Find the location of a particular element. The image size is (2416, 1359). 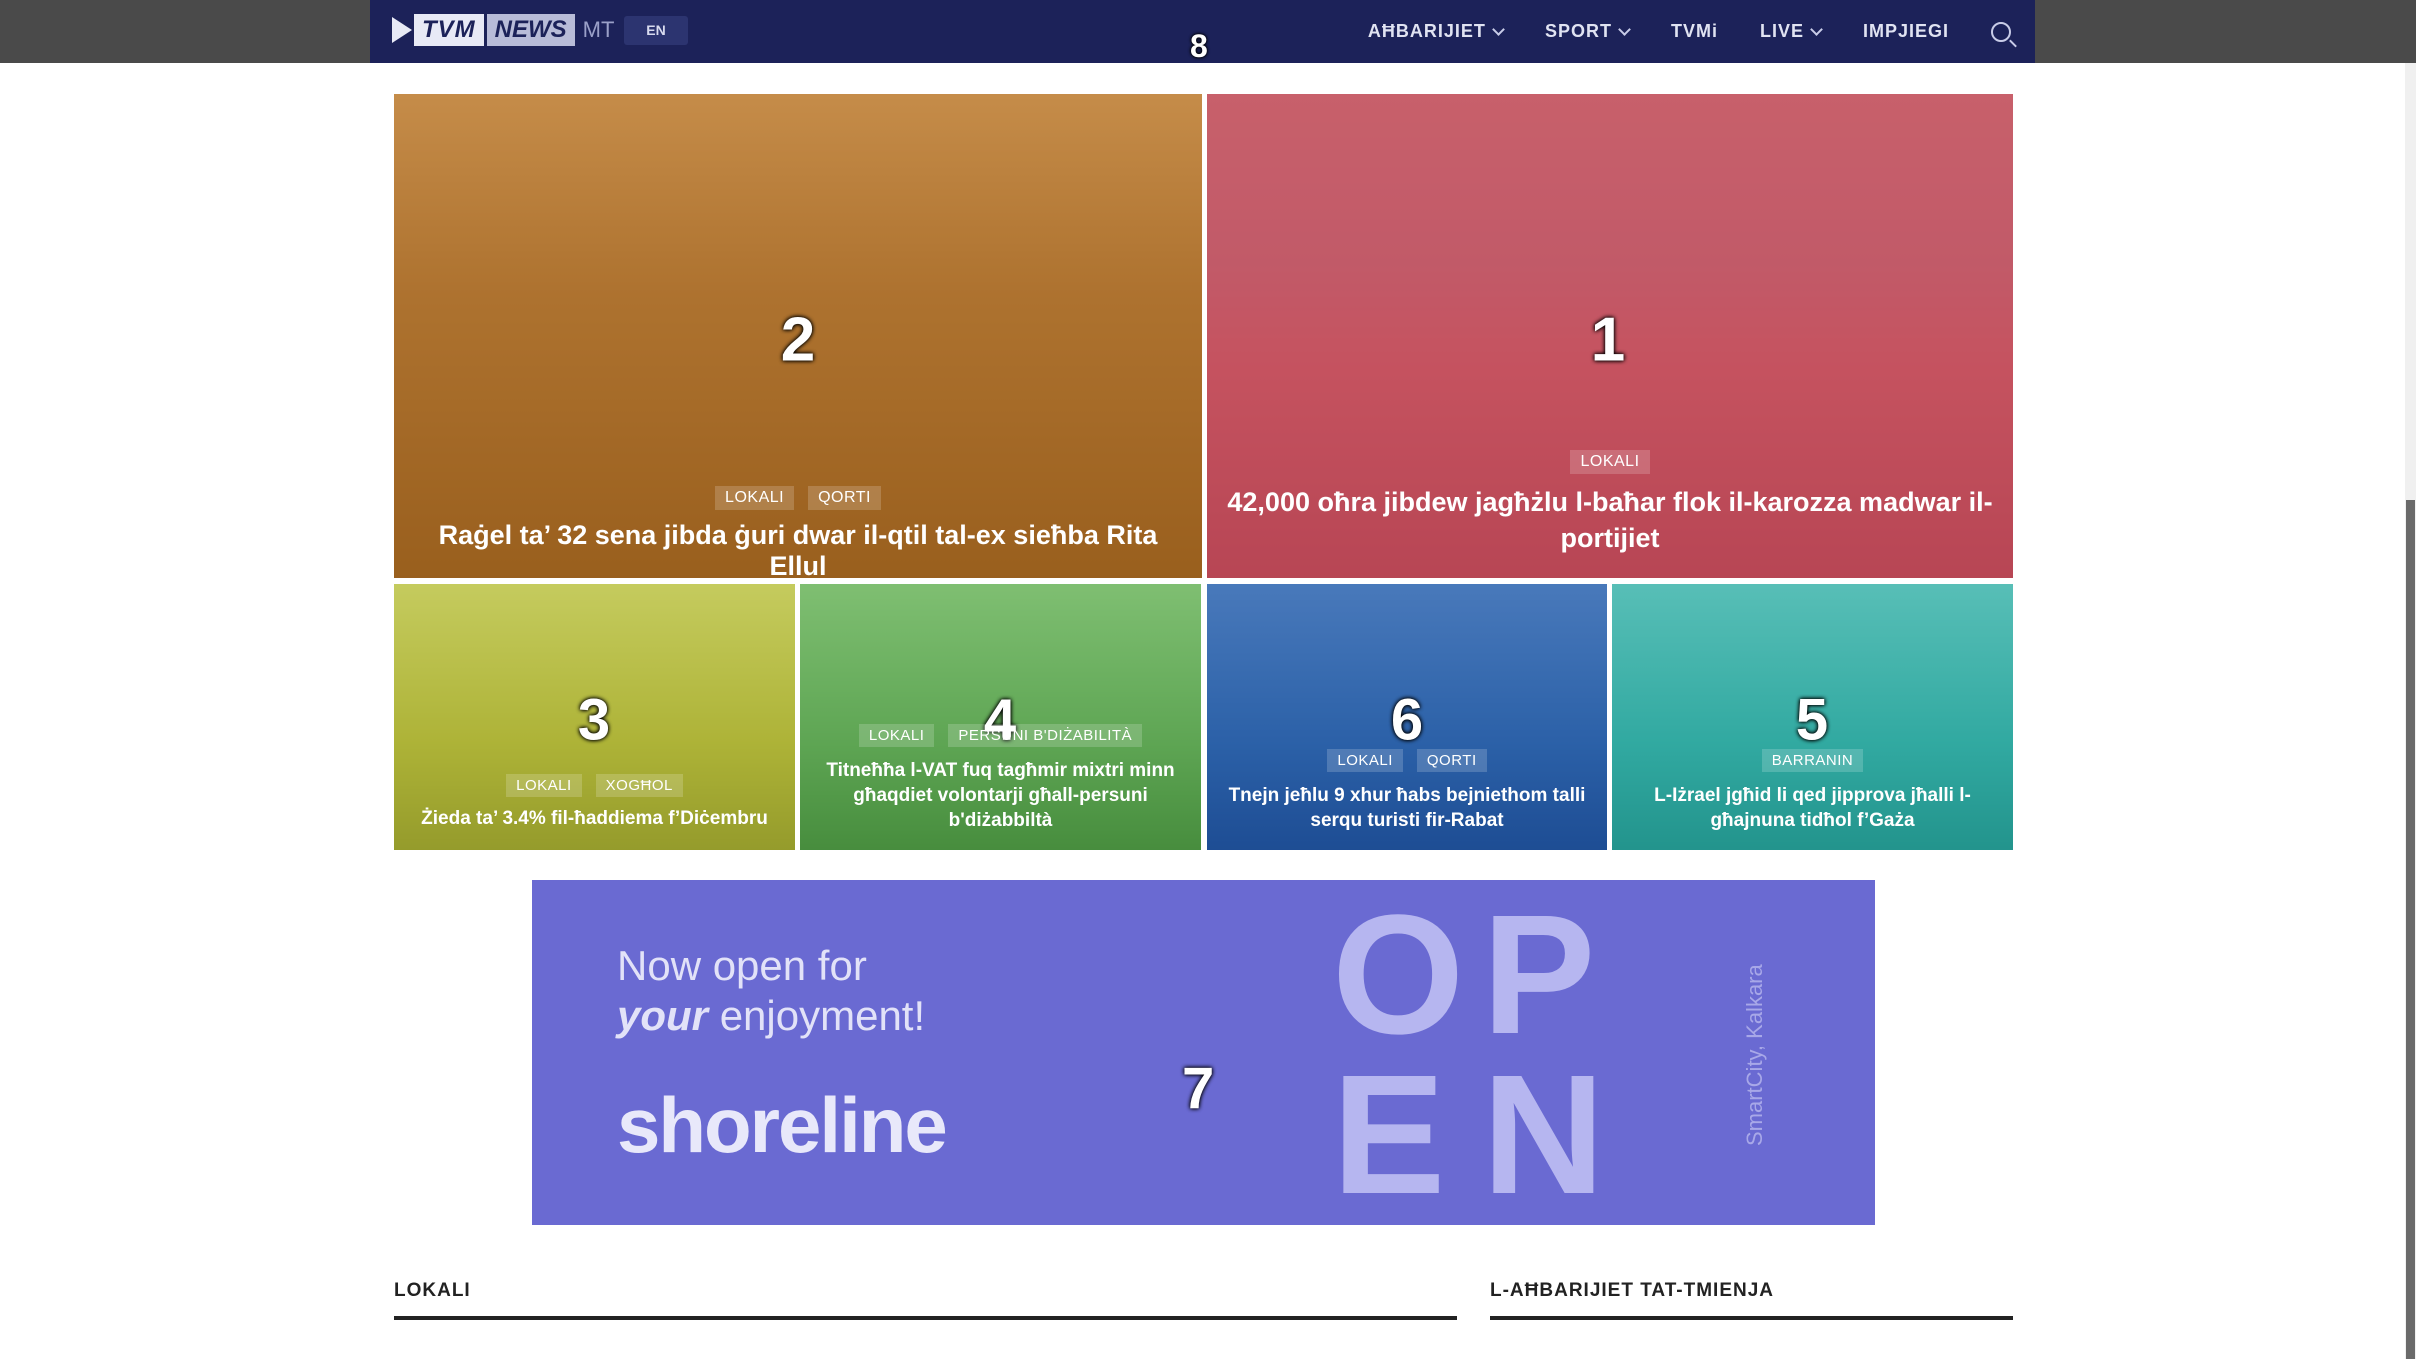

search-icon is located at coordinates (2001, 31).